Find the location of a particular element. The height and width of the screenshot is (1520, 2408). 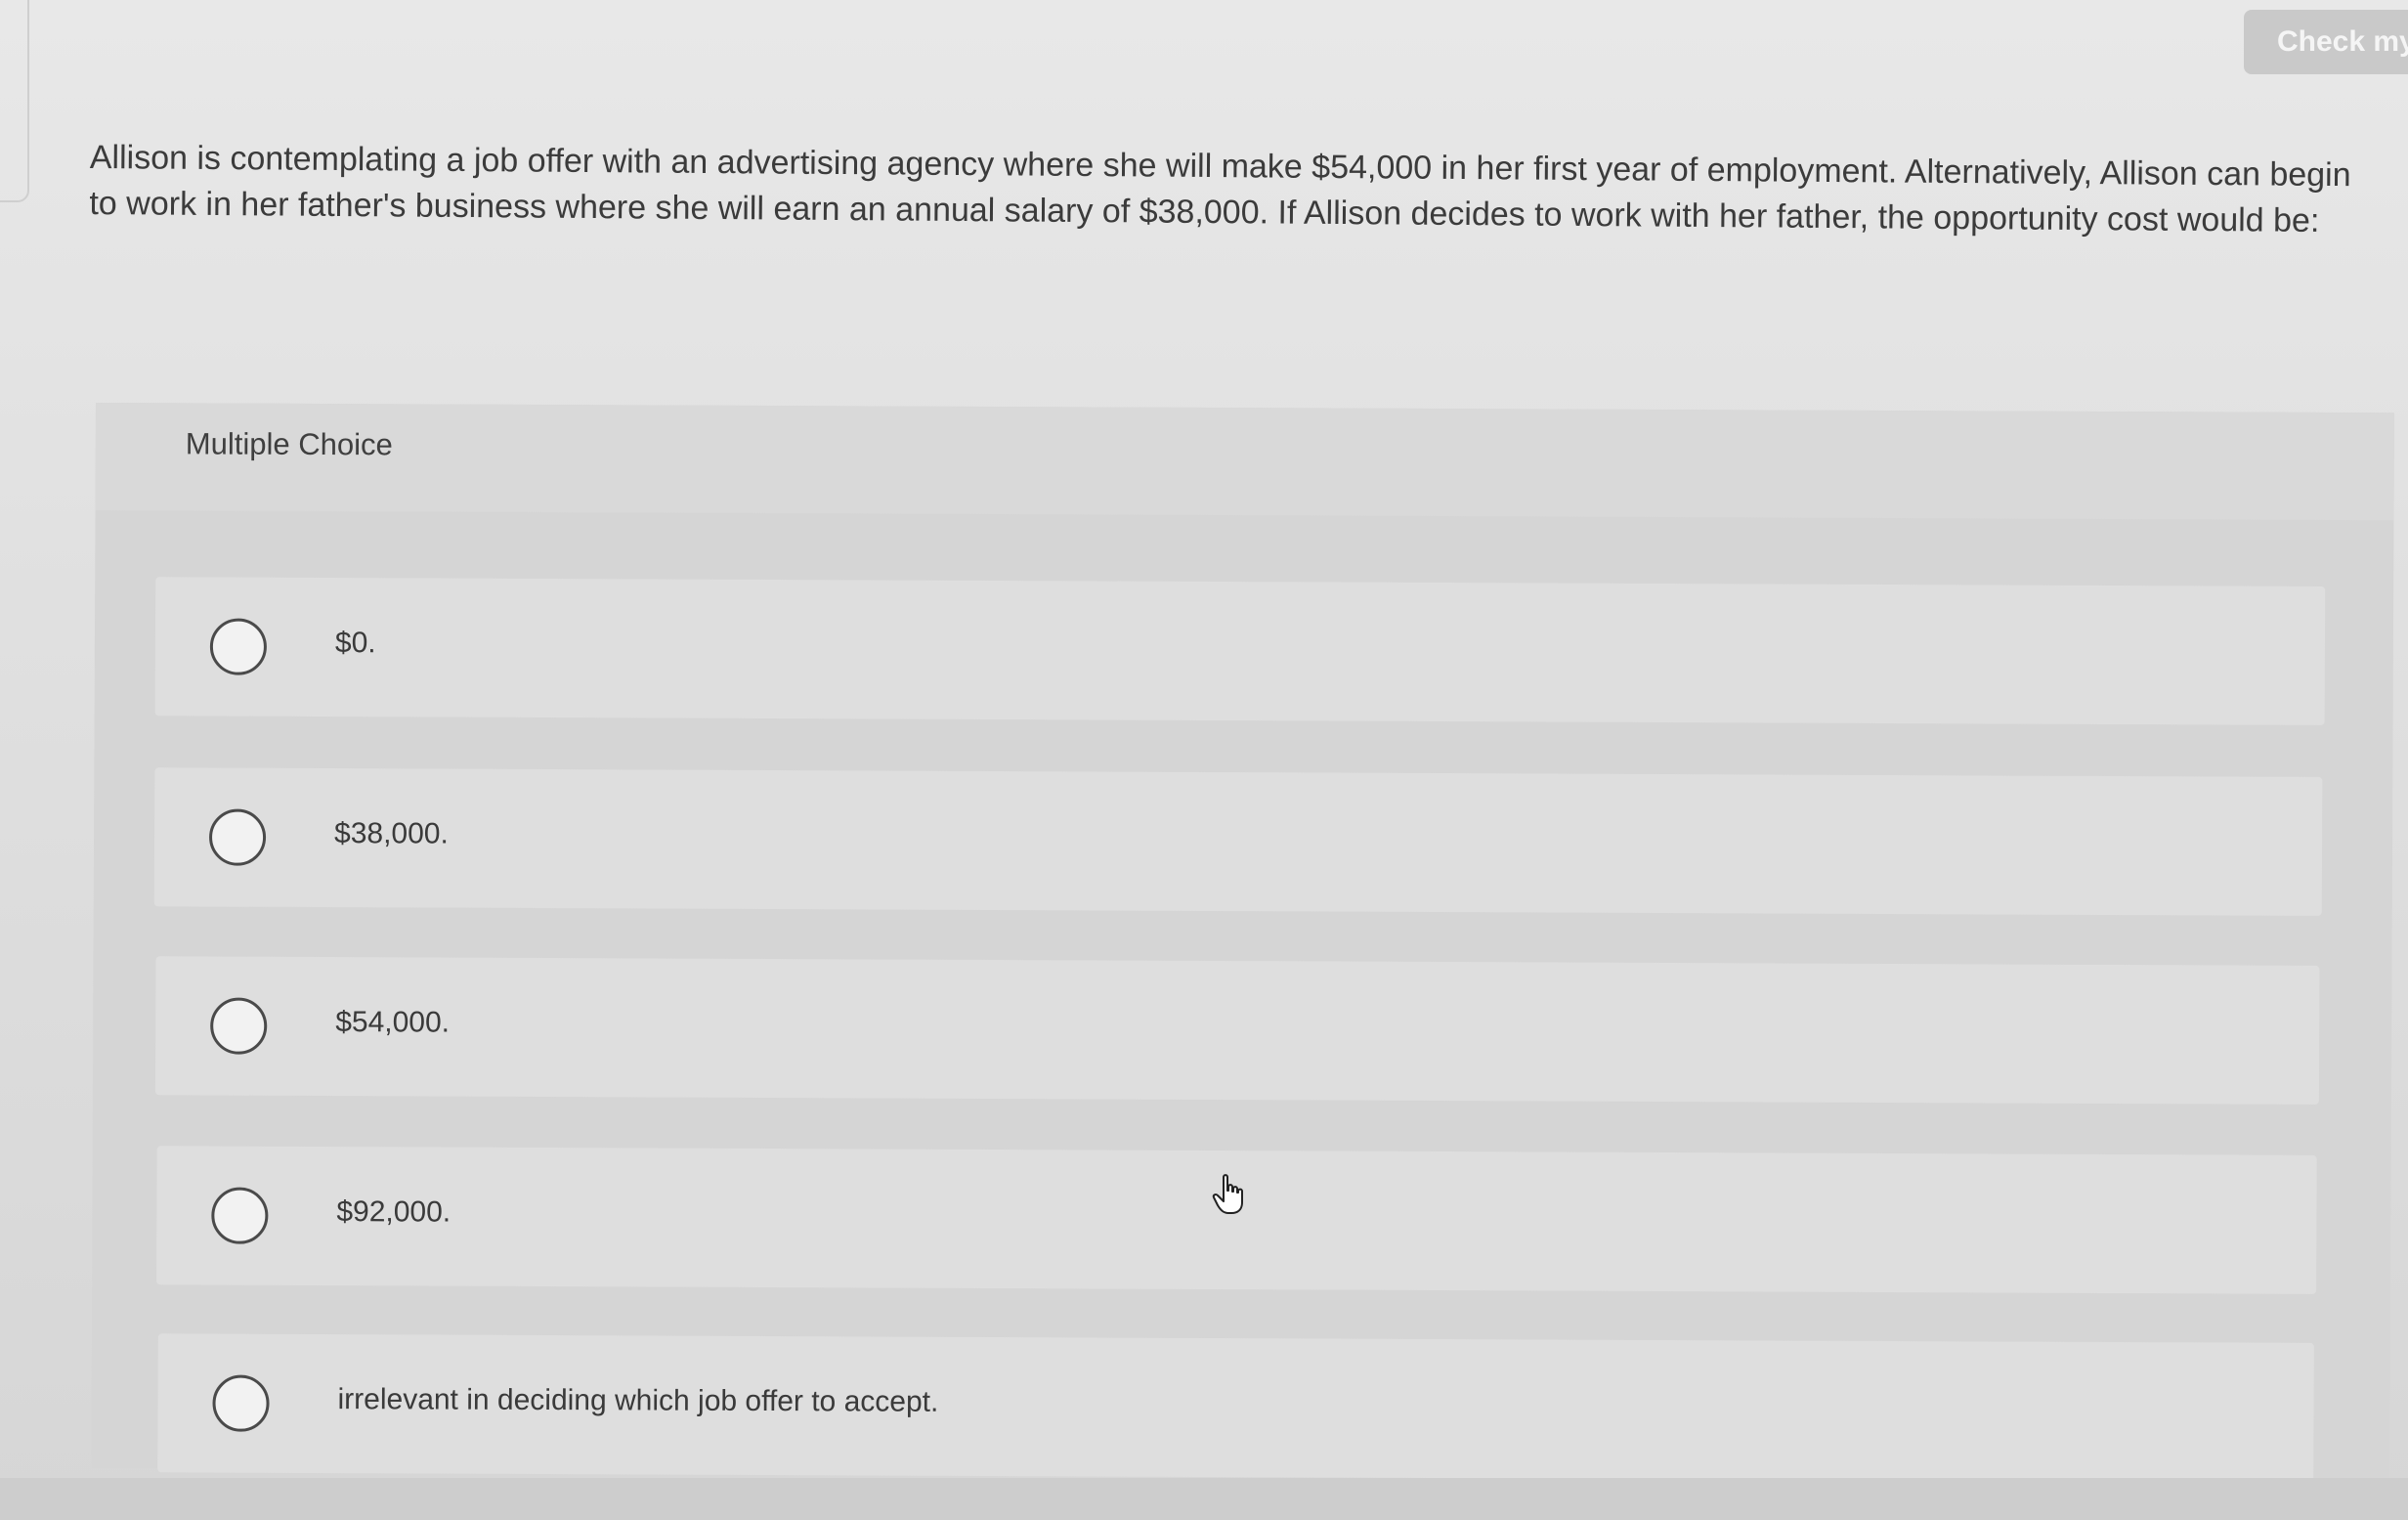

answer-option-1: $0. is located at coordinates (1240, 651).